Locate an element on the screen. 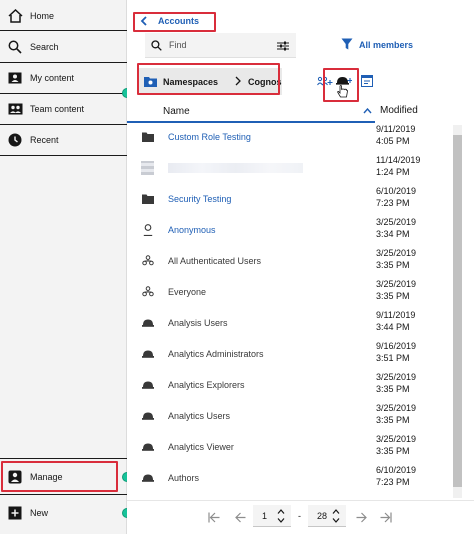 Image resolution: width=474 pixels, height=534 pixels. total-pages-stepper: 28 is located at coordinates (327, 516).